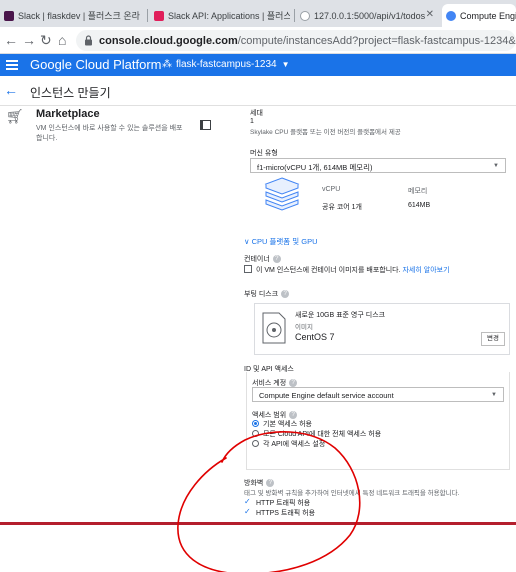  Describe the element at coordinates (205, 125) in the screenshot. I see `open-marketplace-icon` at that location.